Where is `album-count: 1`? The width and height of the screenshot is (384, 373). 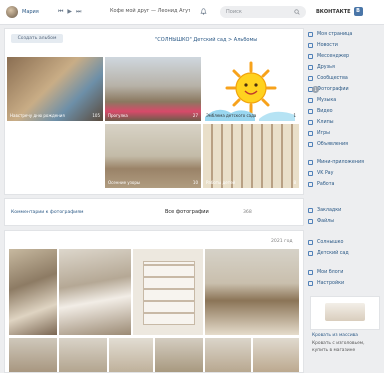 album-count: 1 is located at coordinates (294, 115).